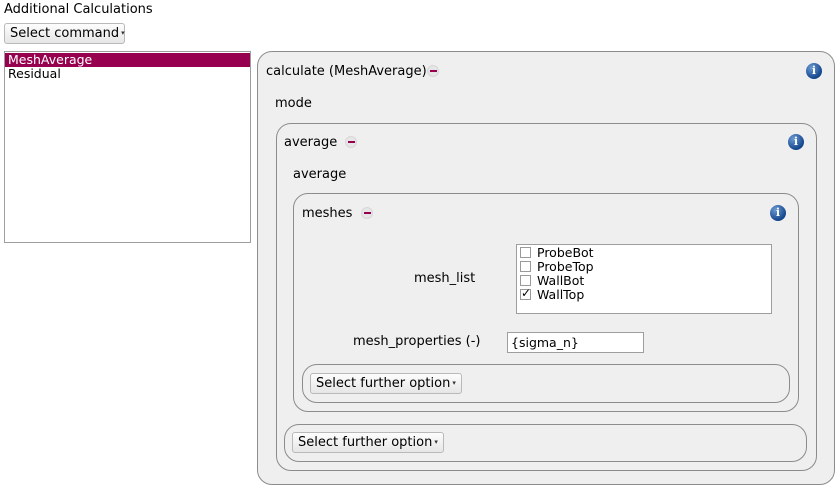 The height and width of the screenshot is (490, 837). Describe the element at coordinates (293, 103) in the screenshot. I see `mode-label: mode` at that location.